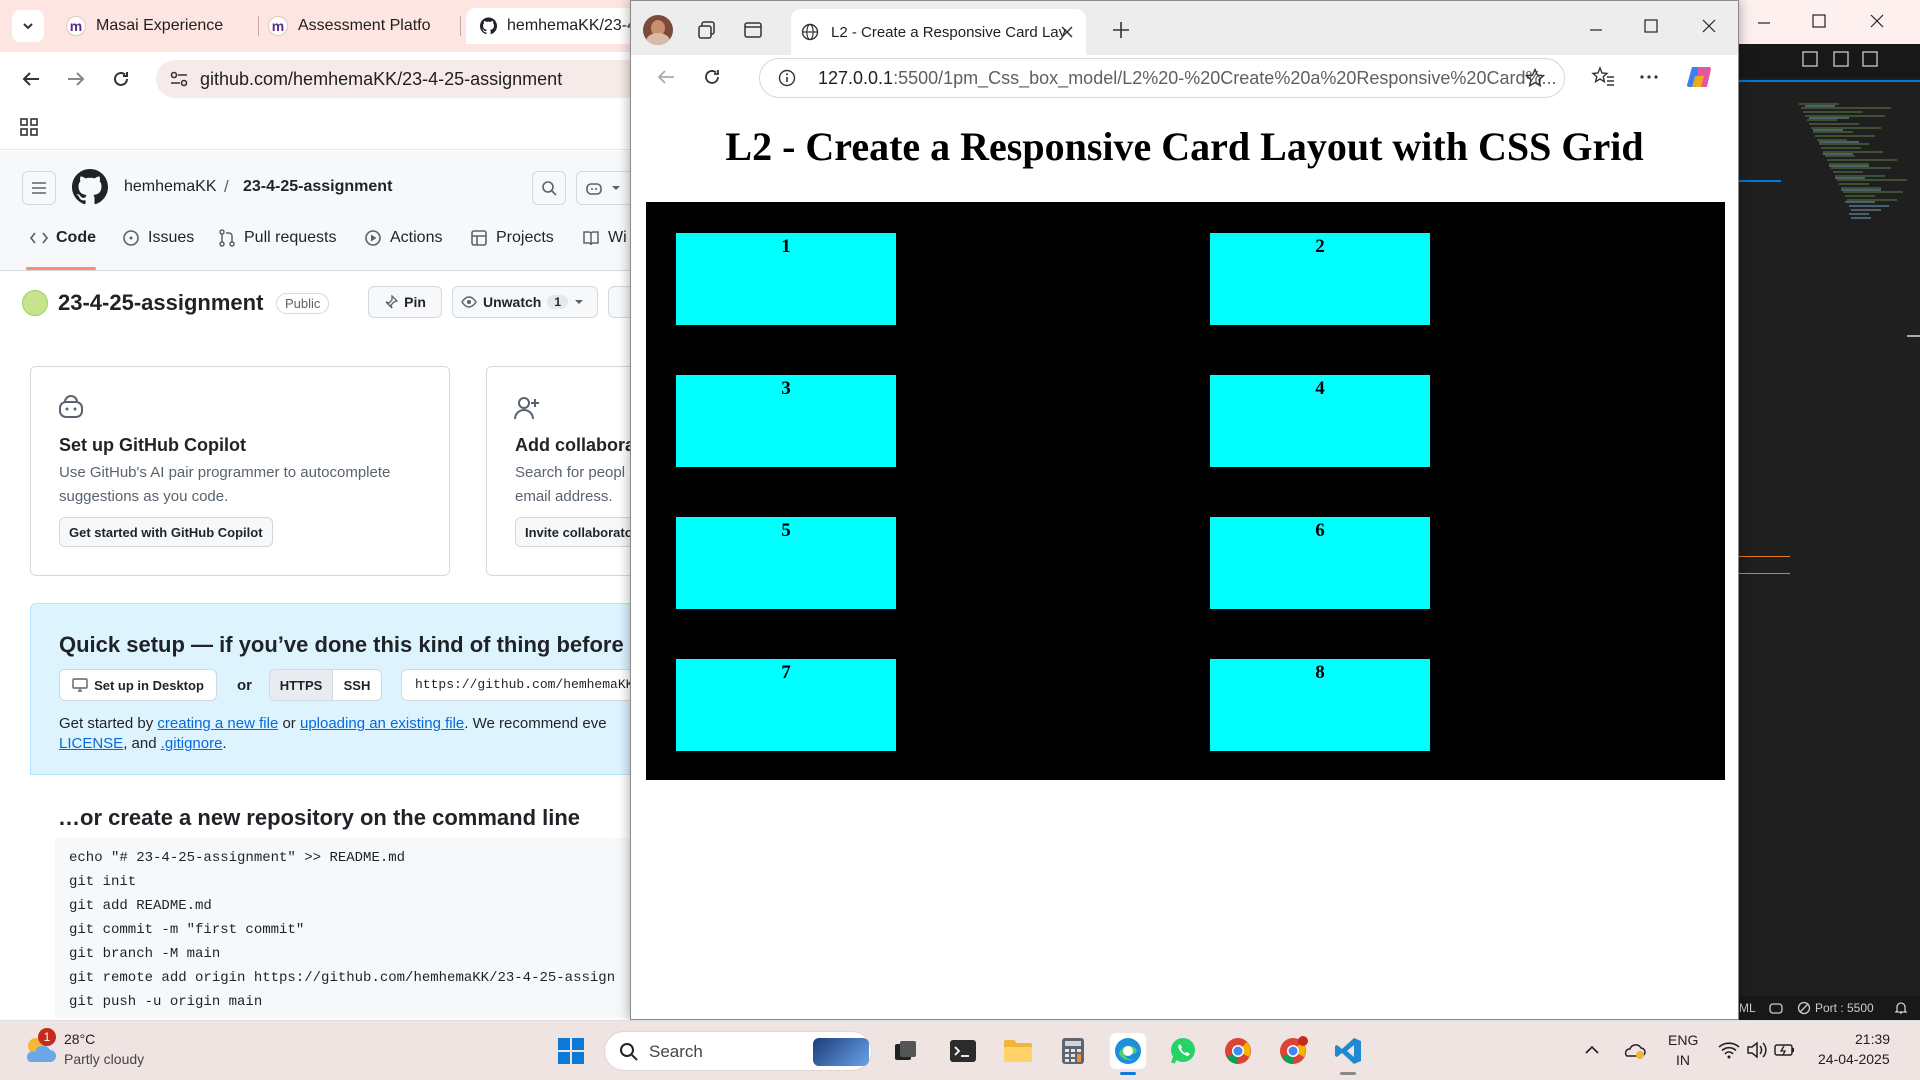 The image size is (1920, 1080). I want to click on edge-app, so click(1128, 1051).